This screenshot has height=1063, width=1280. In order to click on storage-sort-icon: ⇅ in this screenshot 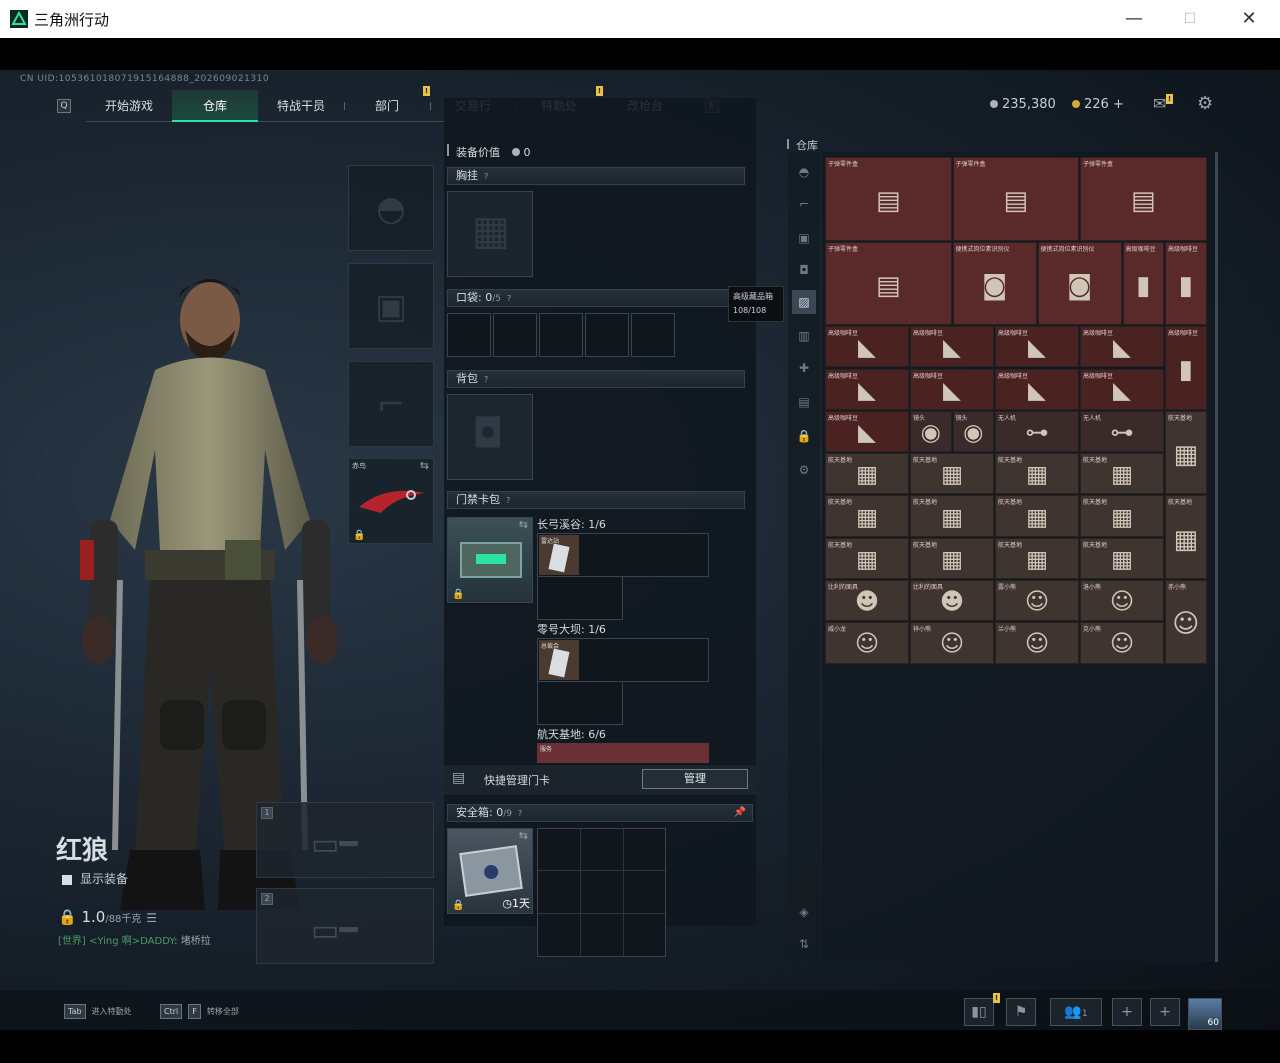, I will do `click(804, 944)`.